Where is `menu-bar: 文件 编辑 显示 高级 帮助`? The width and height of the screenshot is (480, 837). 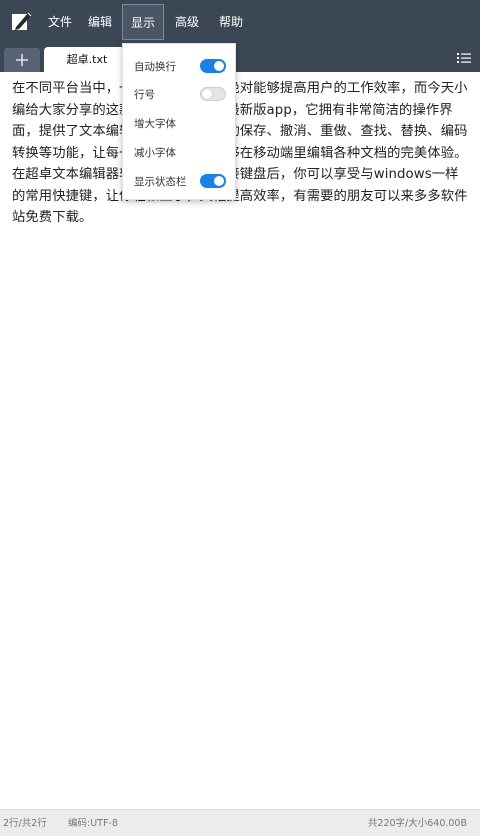
menu-bar: 文件 编辑 显示 高级 帮助 is located at coordinates (240, 22).